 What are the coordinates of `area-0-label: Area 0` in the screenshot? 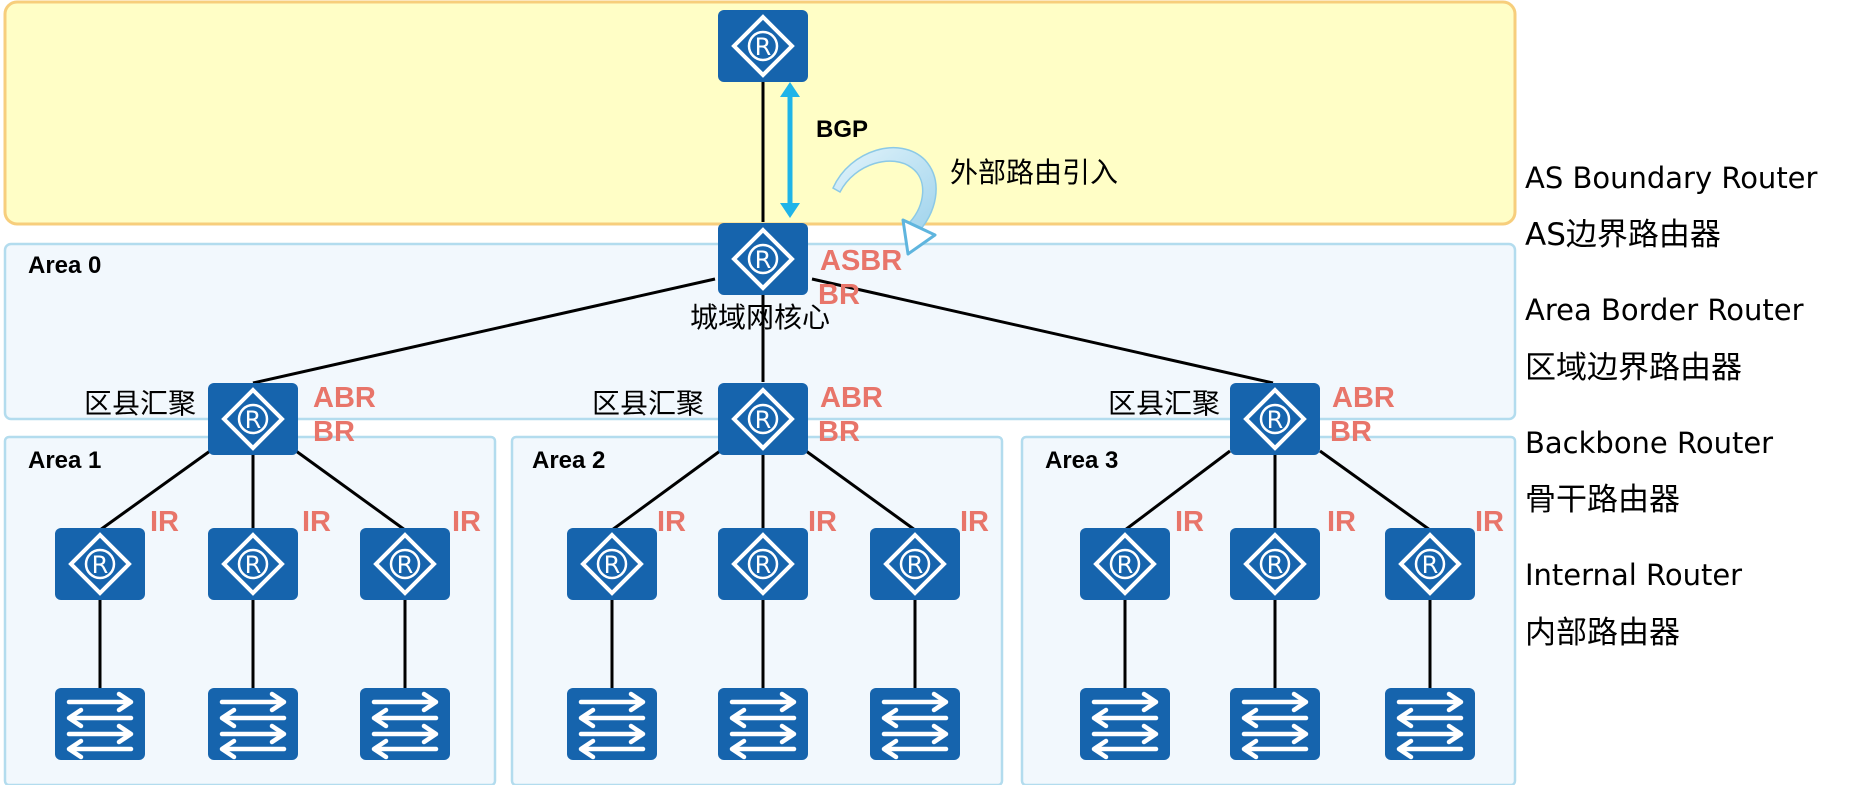 It's located at (64, 265).